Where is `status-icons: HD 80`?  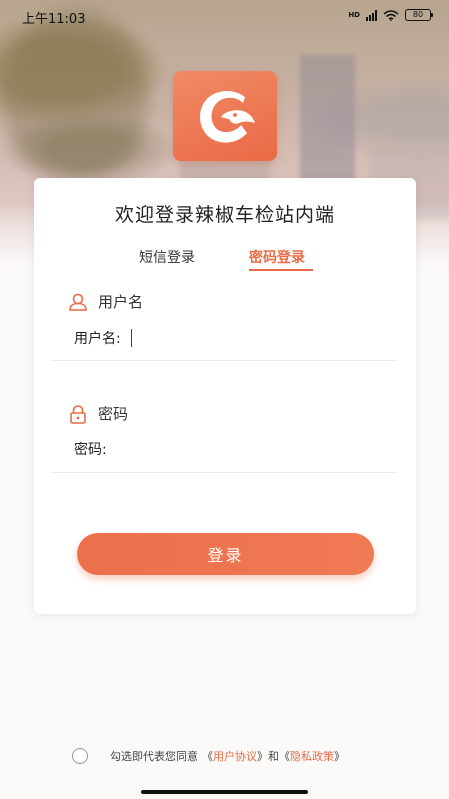
status-icons: HD 80 is located at coordinates (390, 15).